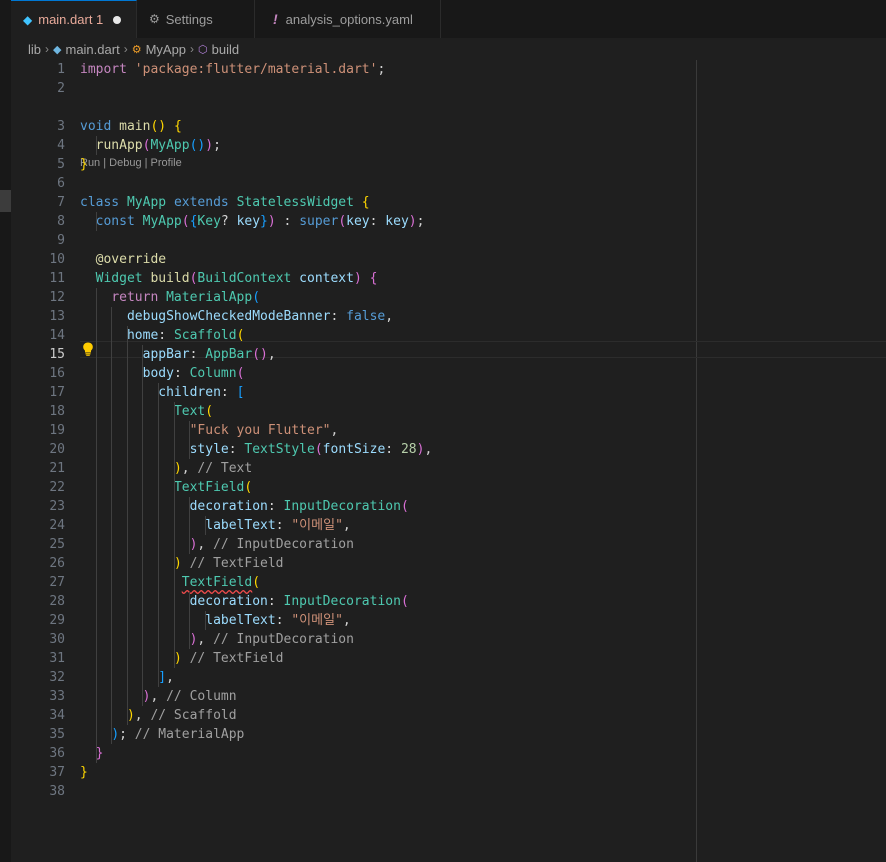 This screenshot has width=886, height=862. I want to click on code-text: @override, so click(131, 259).